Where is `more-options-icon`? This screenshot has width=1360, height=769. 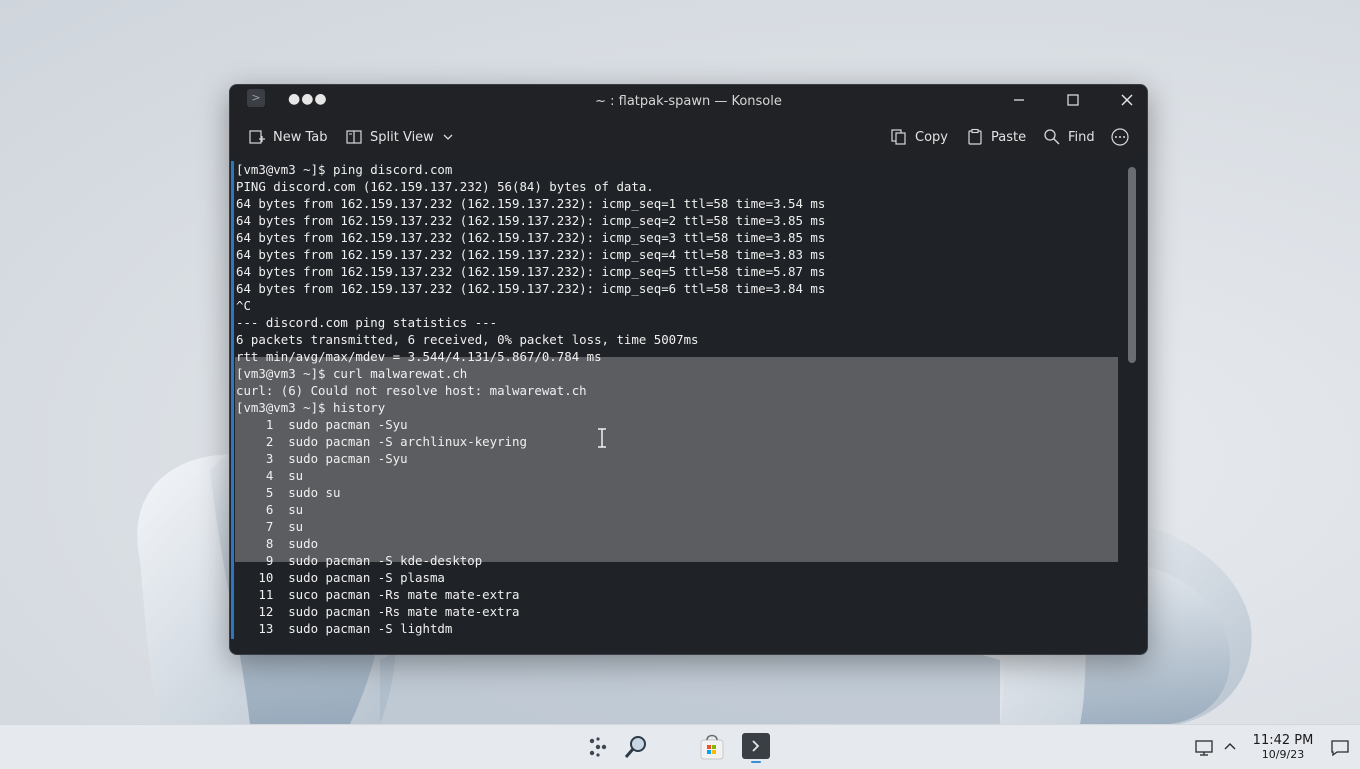 more-options-icon is located at coordinates (1120, 137).